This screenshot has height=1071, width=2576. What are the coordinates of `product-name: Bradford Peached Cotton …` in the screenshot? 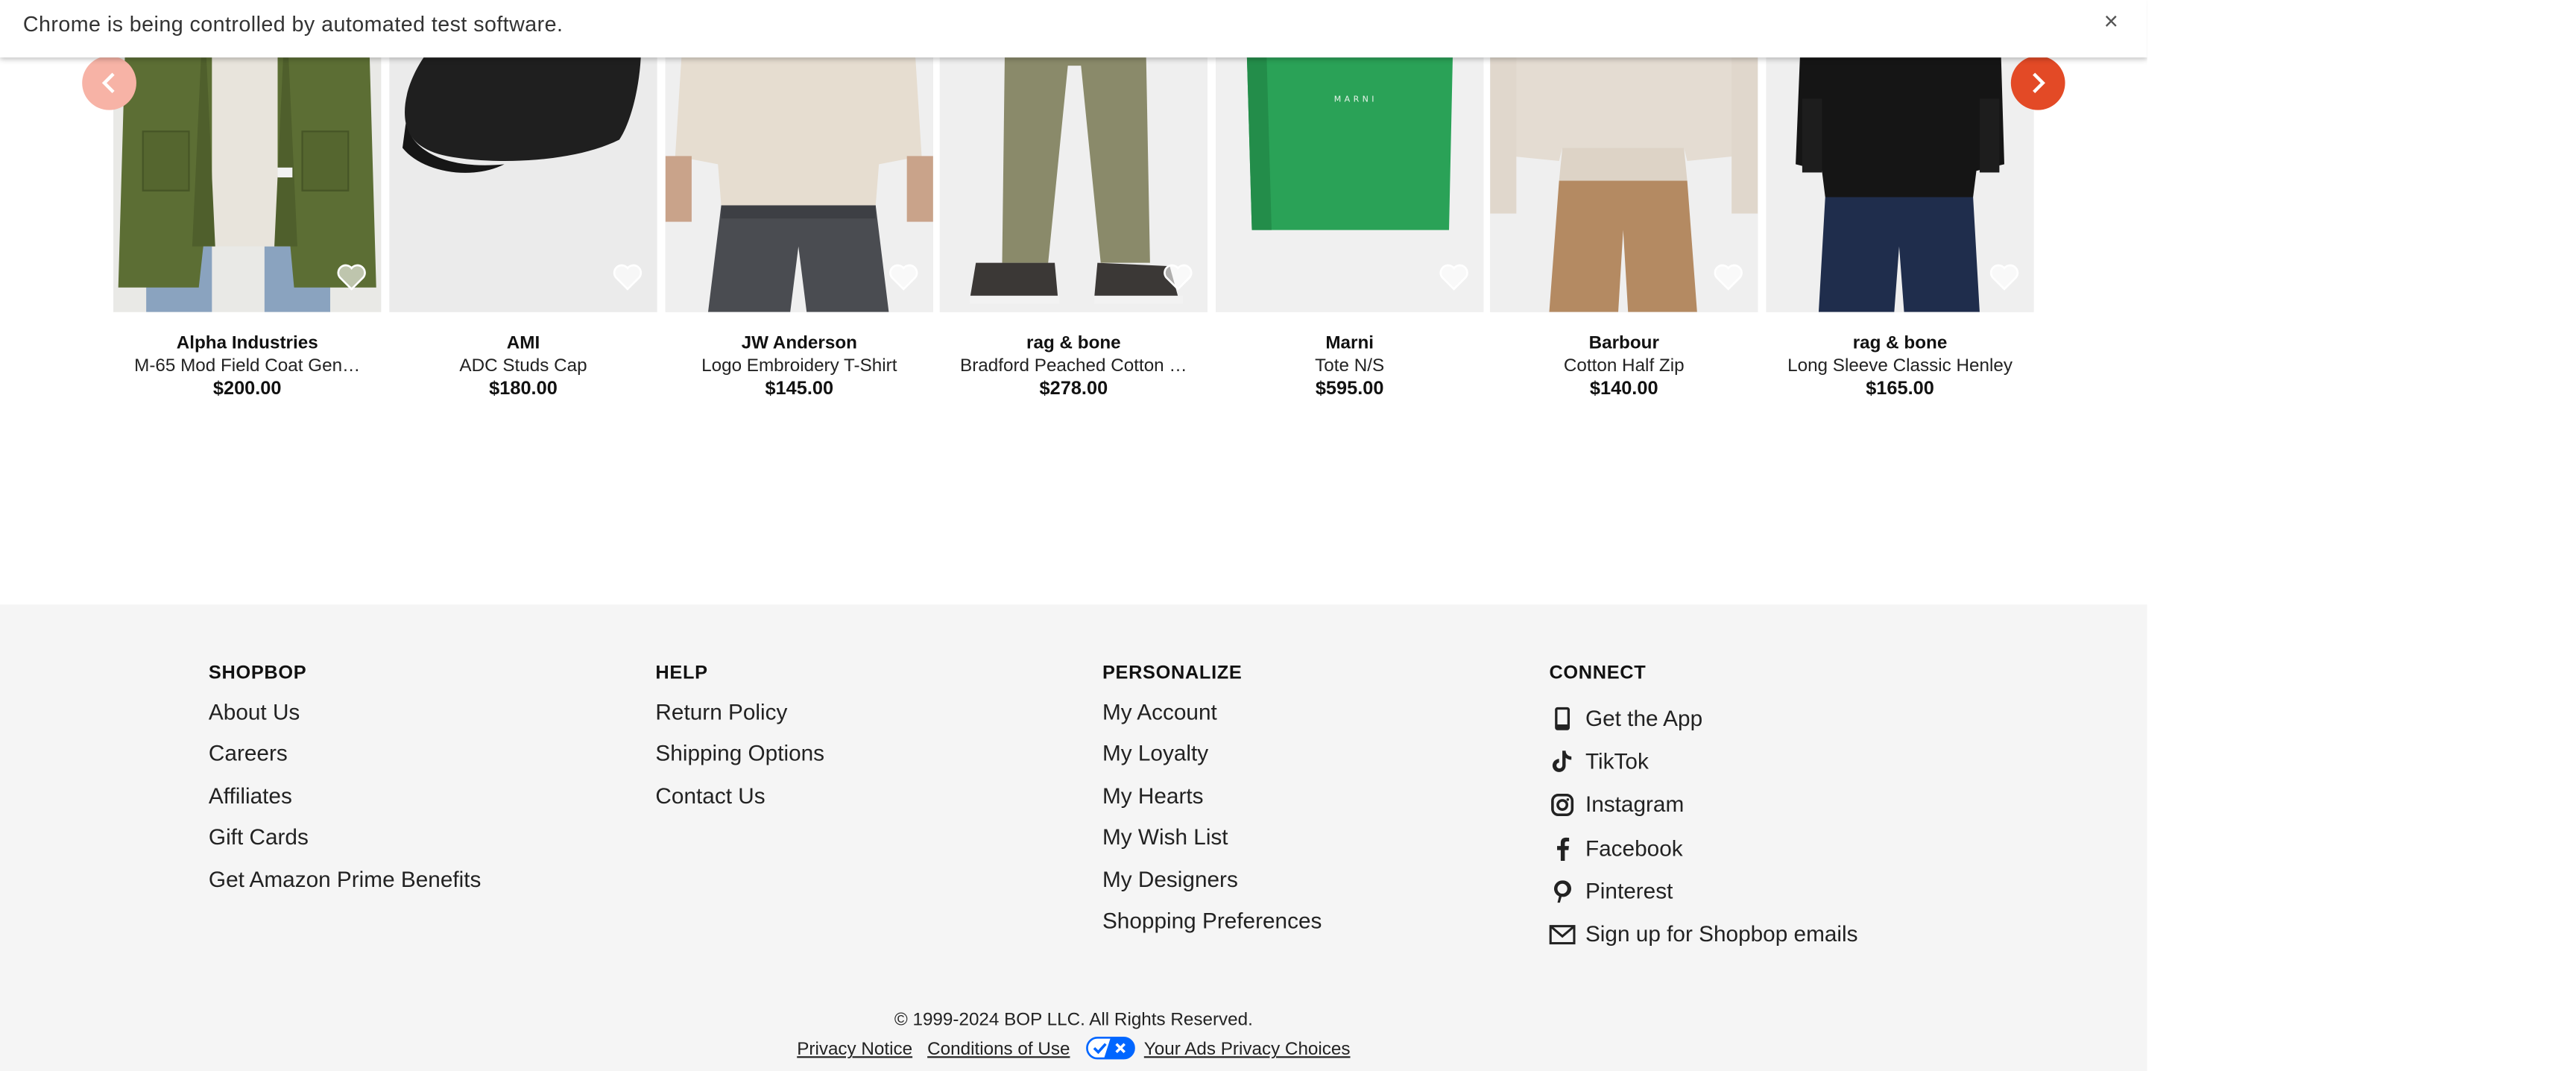 It's located at (1073, 366).